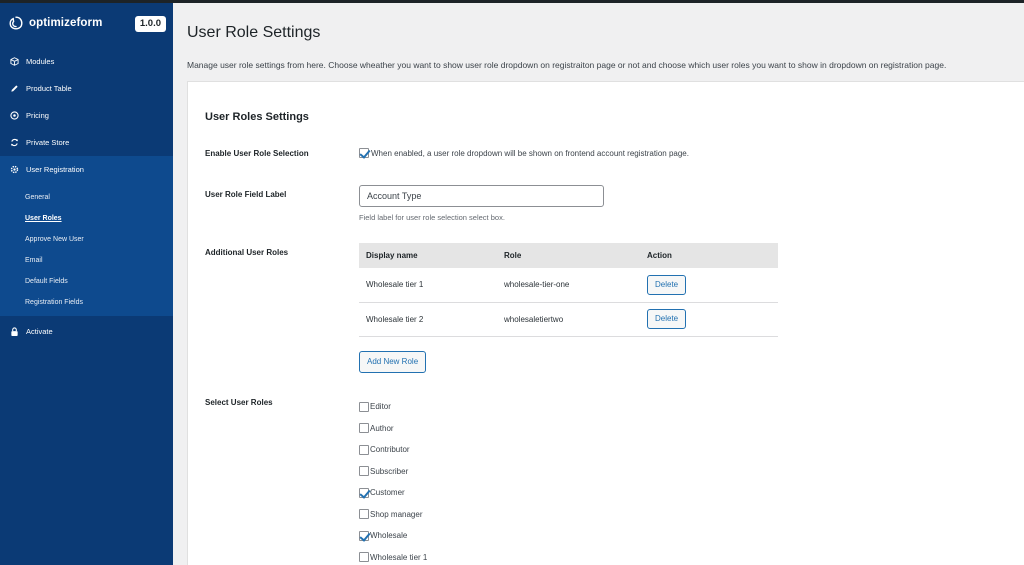 Image resolution: width=1024 pixels, height=565 pixels. I want to click on sidebar-item-modules: Modules, so click(86, 61).